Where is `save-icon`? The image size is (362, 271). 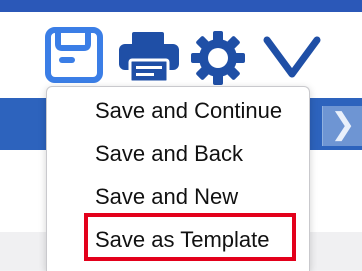 save-icon is located at coordinates (74, 55).